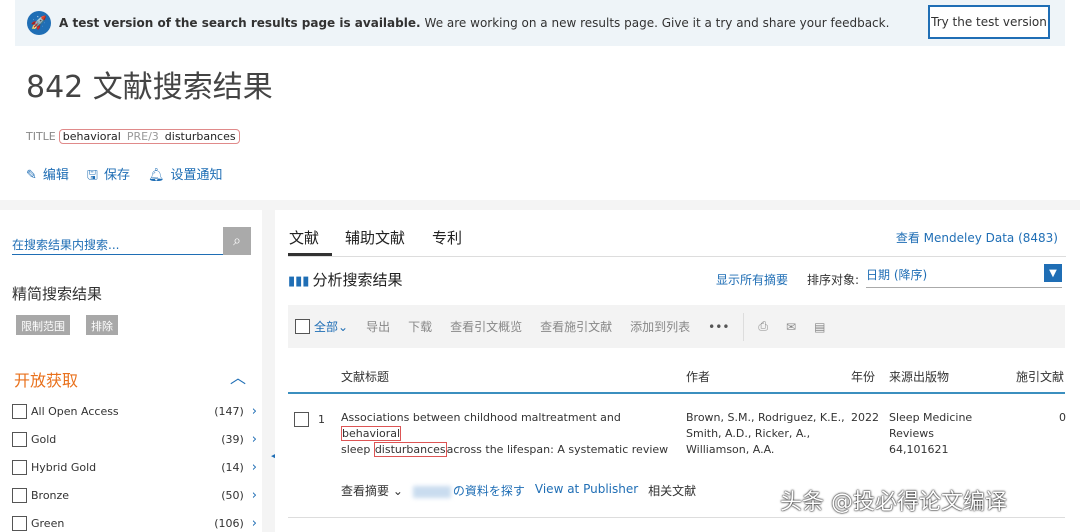 The image size is (1080, 532). I want to click on tab-patents: 专利, so click(447, 237).